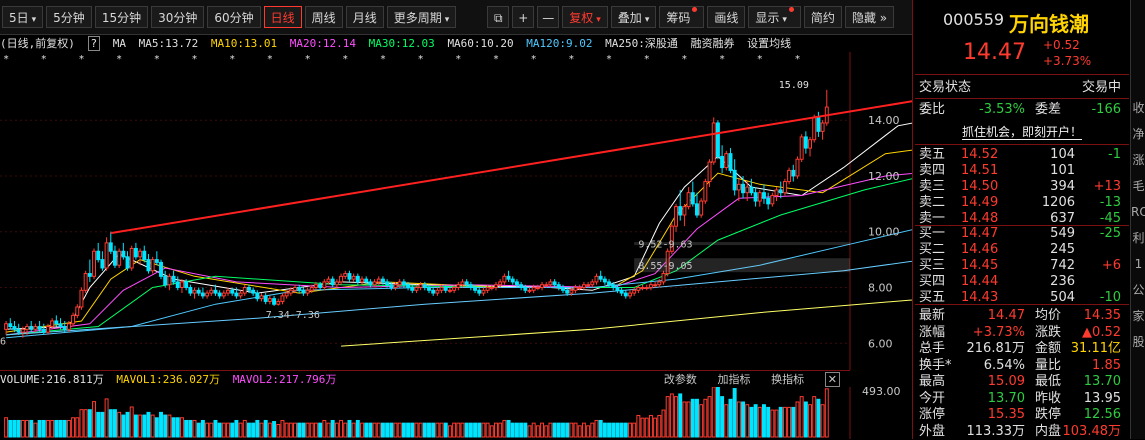  Describe the element at coordinates (881, 392) in the screenshot. I see `volume-y-tick: 493.00` at that location.